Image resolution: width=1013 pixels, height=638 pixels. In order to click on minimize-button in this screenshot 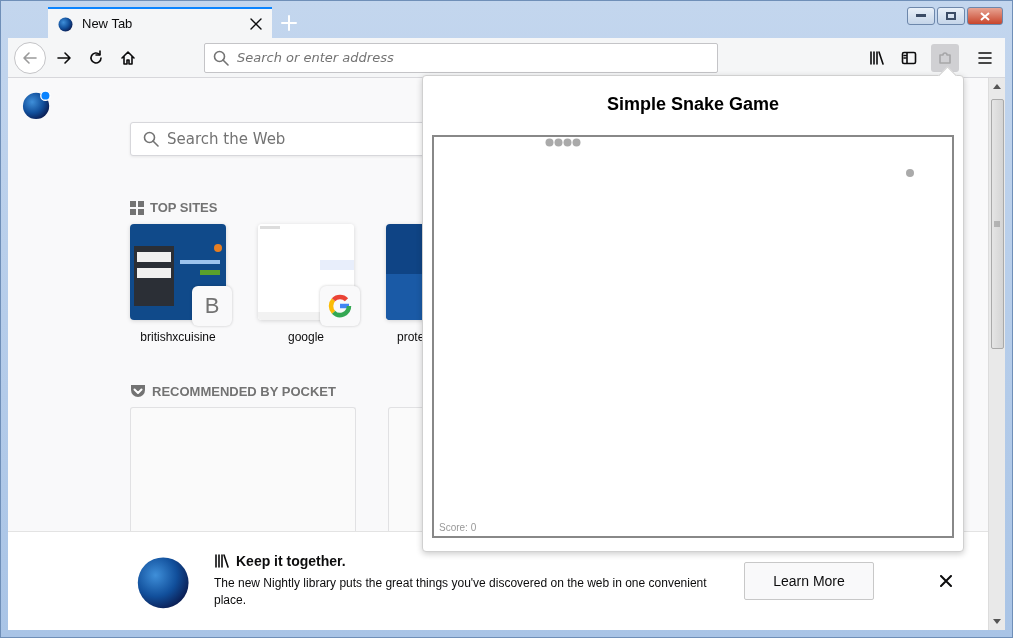, I will do `click(921, 16)`.